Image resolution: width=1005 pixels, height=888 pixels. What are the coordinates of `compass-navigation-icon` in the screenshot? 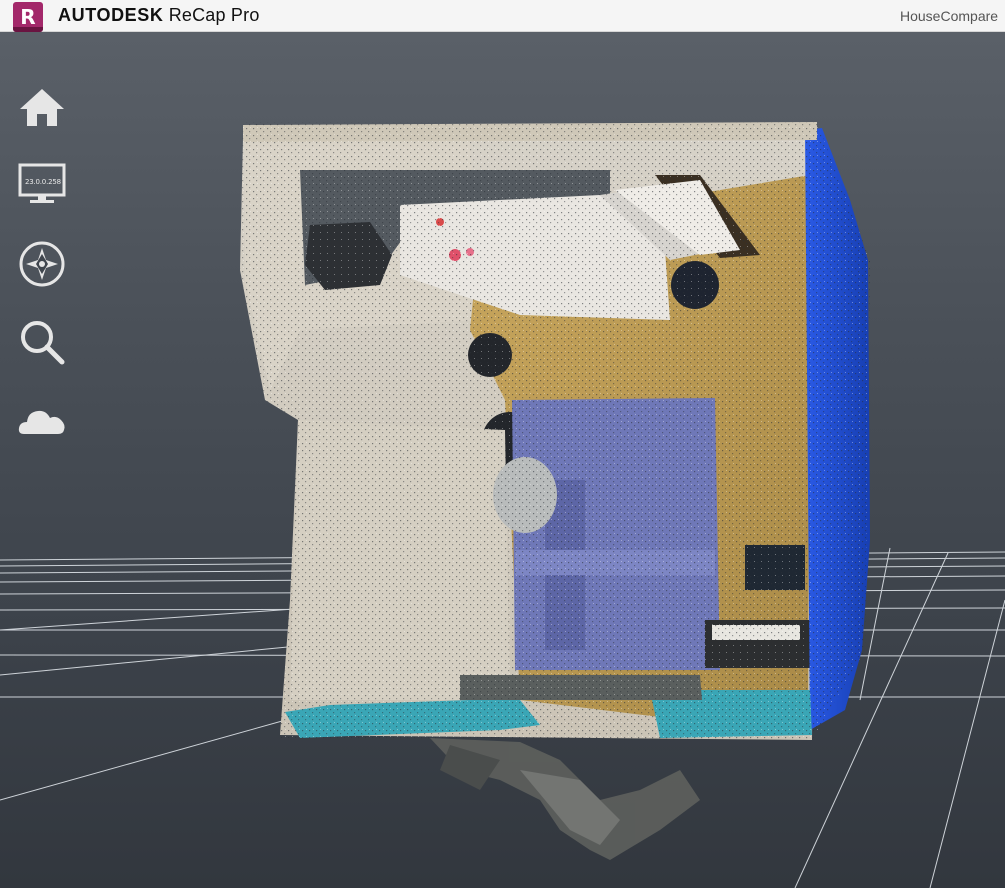 It's located at (42, 264).